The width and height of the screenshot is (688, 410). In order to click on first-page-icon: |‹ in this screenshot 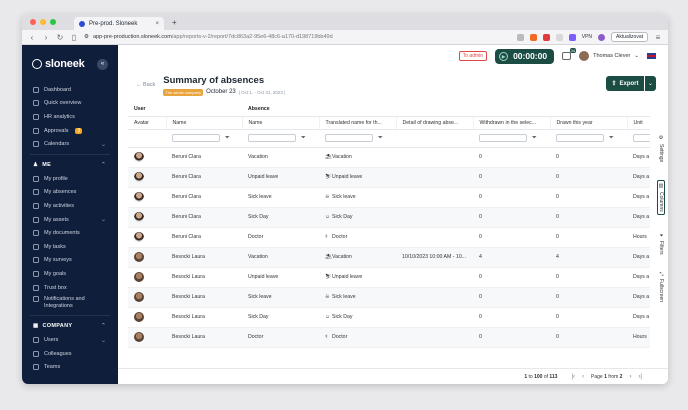, I will do `click(573, 377)`.